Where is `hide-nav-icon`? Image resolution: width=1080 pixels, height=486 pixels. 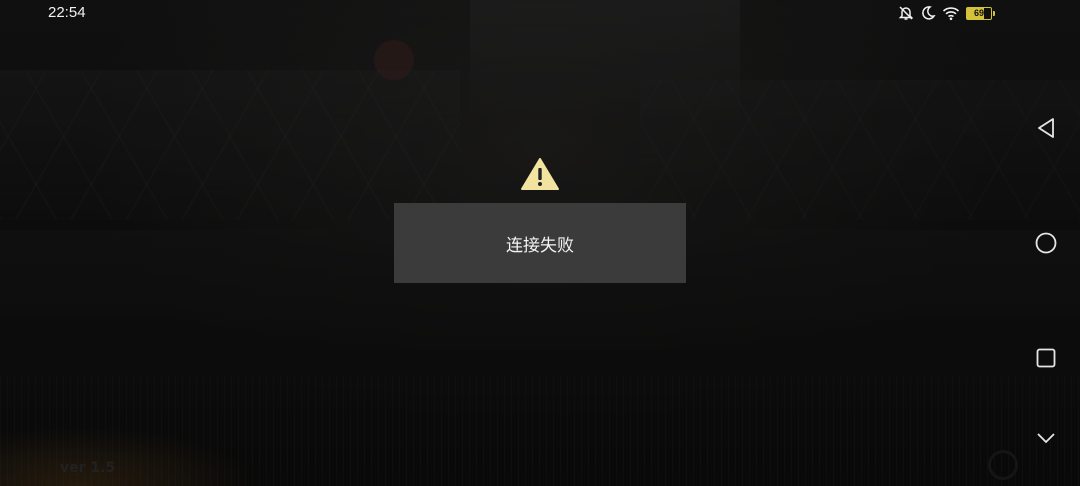 hide-nav-icon is located at coordinates (1046, 438).